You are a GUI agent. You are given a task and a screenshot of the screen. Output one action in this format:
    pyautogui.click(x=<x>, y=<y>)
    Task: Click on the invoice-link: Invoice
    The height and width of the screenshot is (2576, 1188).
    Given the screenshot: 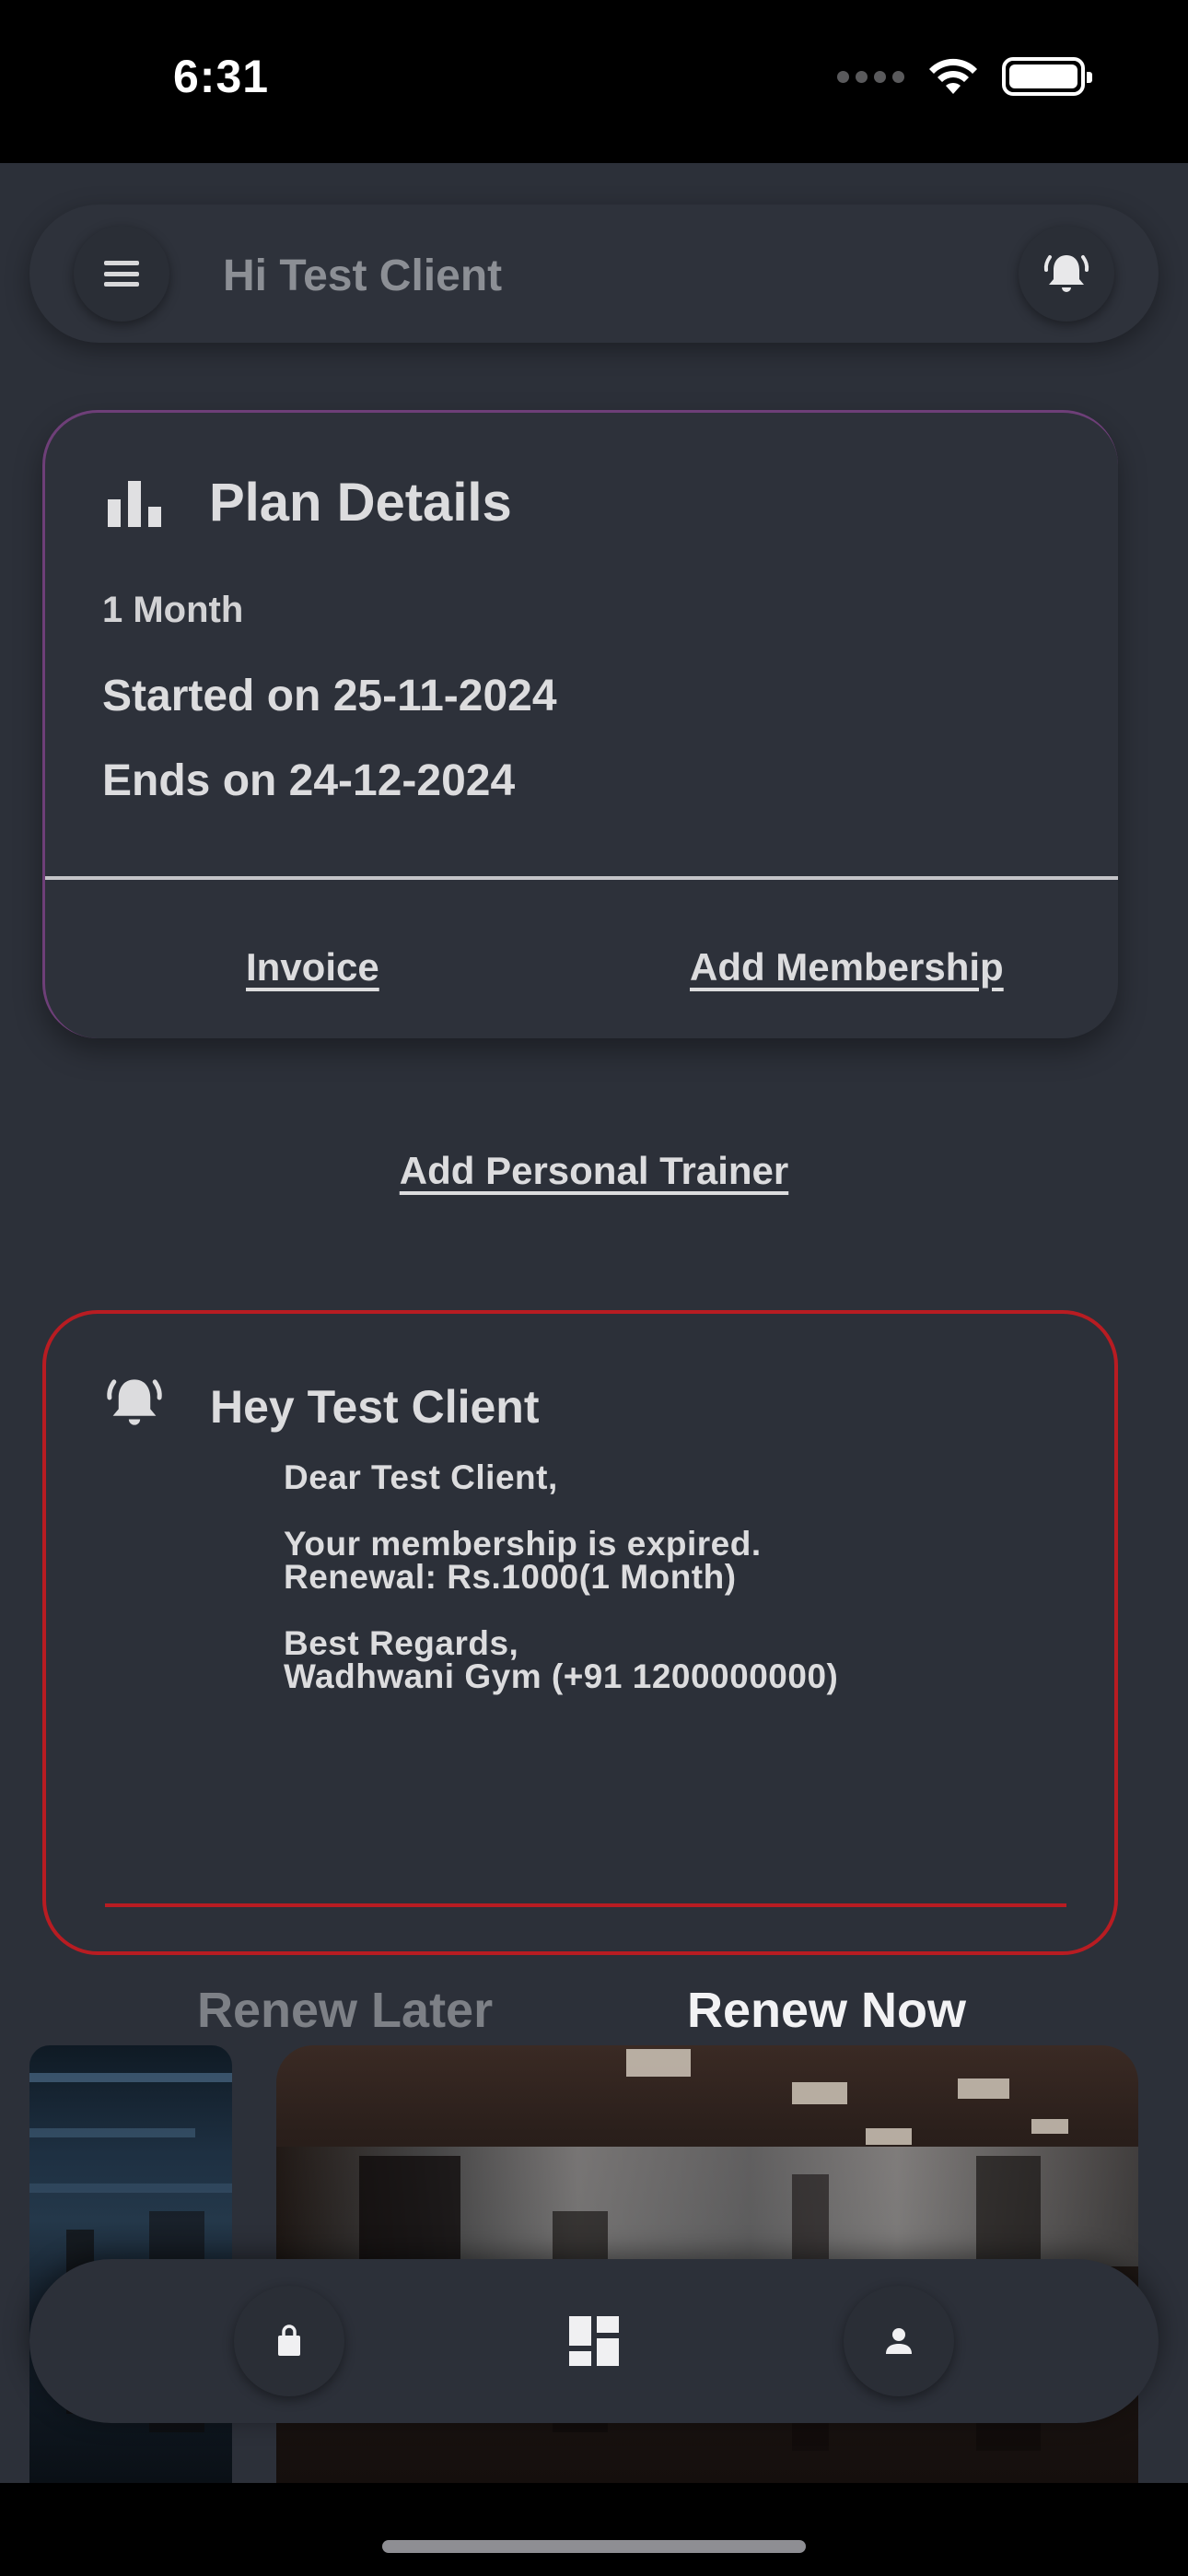 What is the action you would take?
    pyautogui.click(x=312, y=967)
    